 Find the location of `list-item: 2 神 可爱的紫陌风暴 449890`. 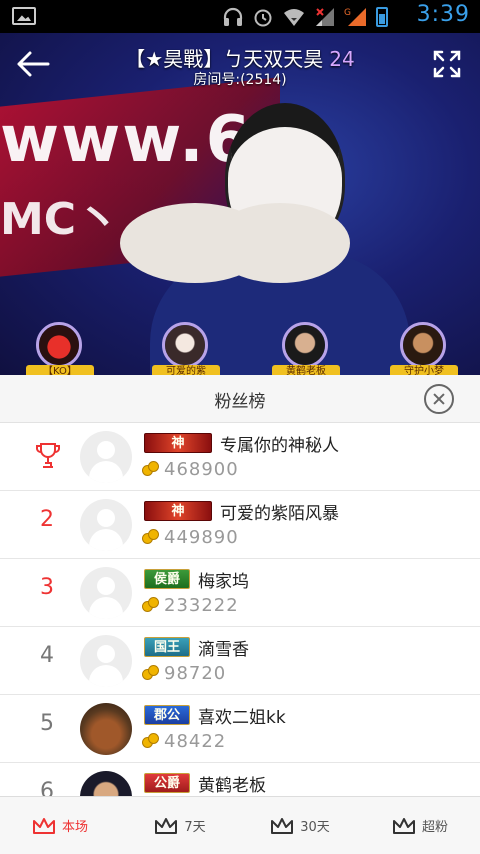

list-item: 2 神 可爱的紫陌风暴 449890 is located at coordinates (240, 525).